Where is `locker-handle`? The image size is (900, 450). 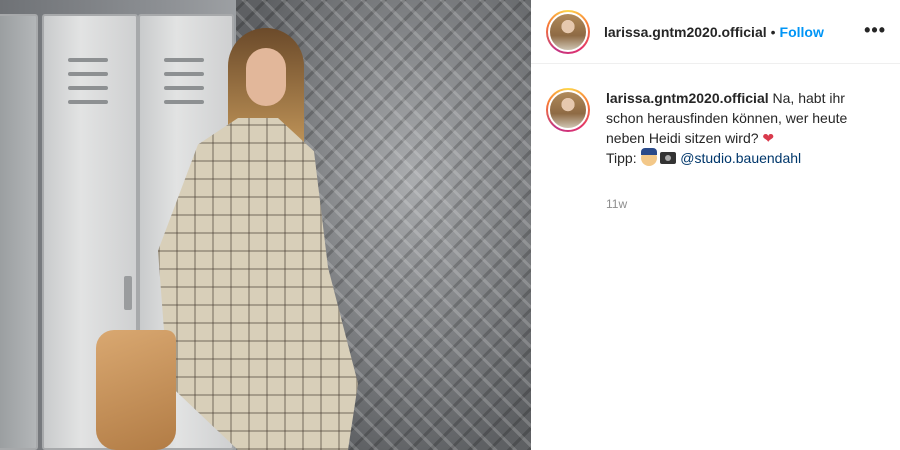 locker-handle is located at coordinates (128, 293).